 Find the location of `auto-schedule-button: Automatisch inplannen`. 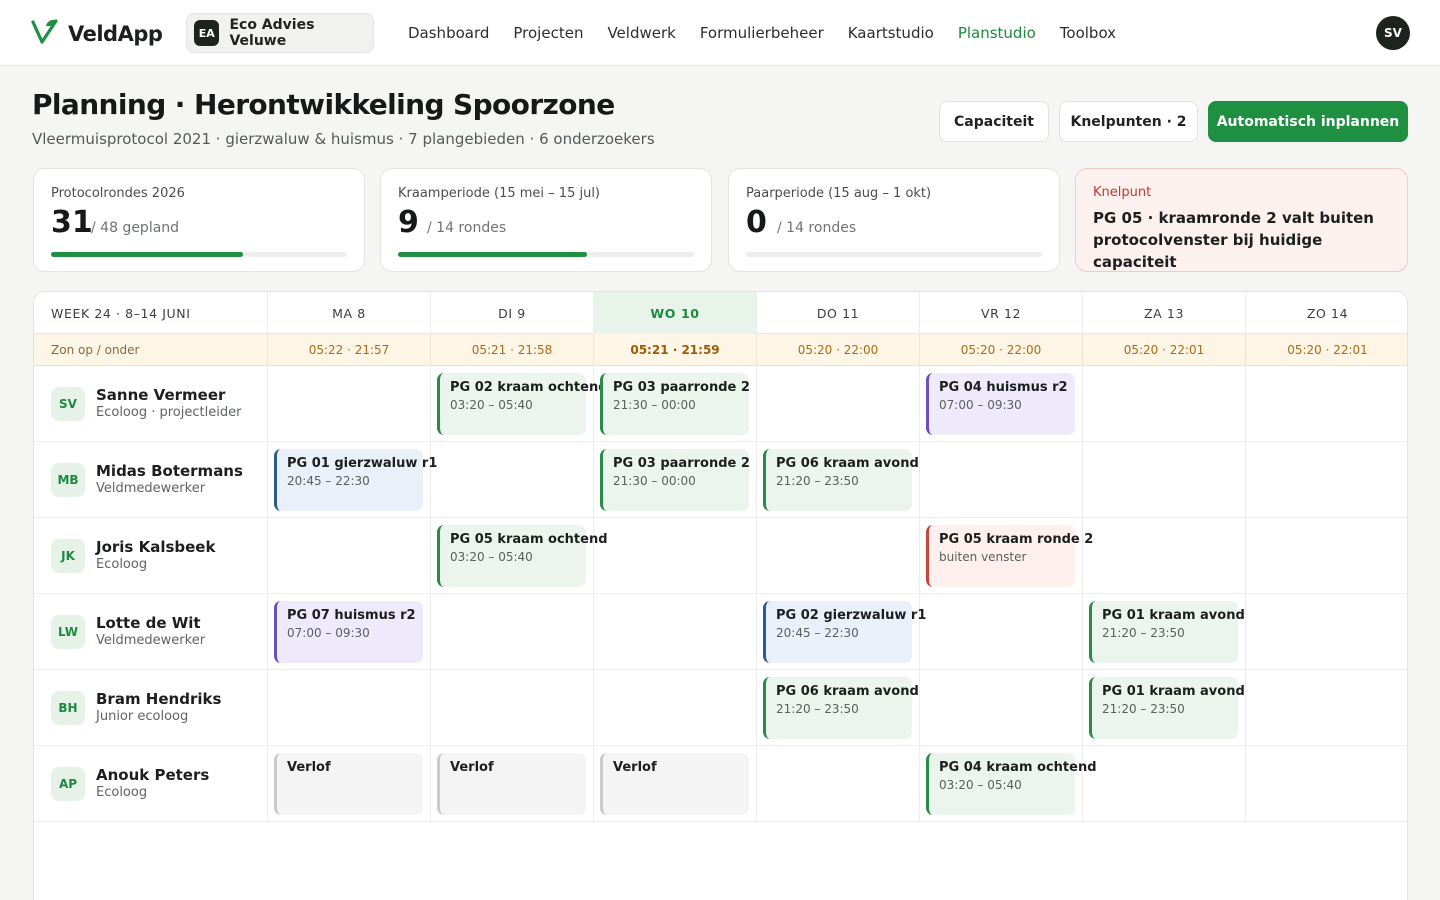

auto-schedule-button: Automatisch inplannen is located at coordinates (1308, 121).